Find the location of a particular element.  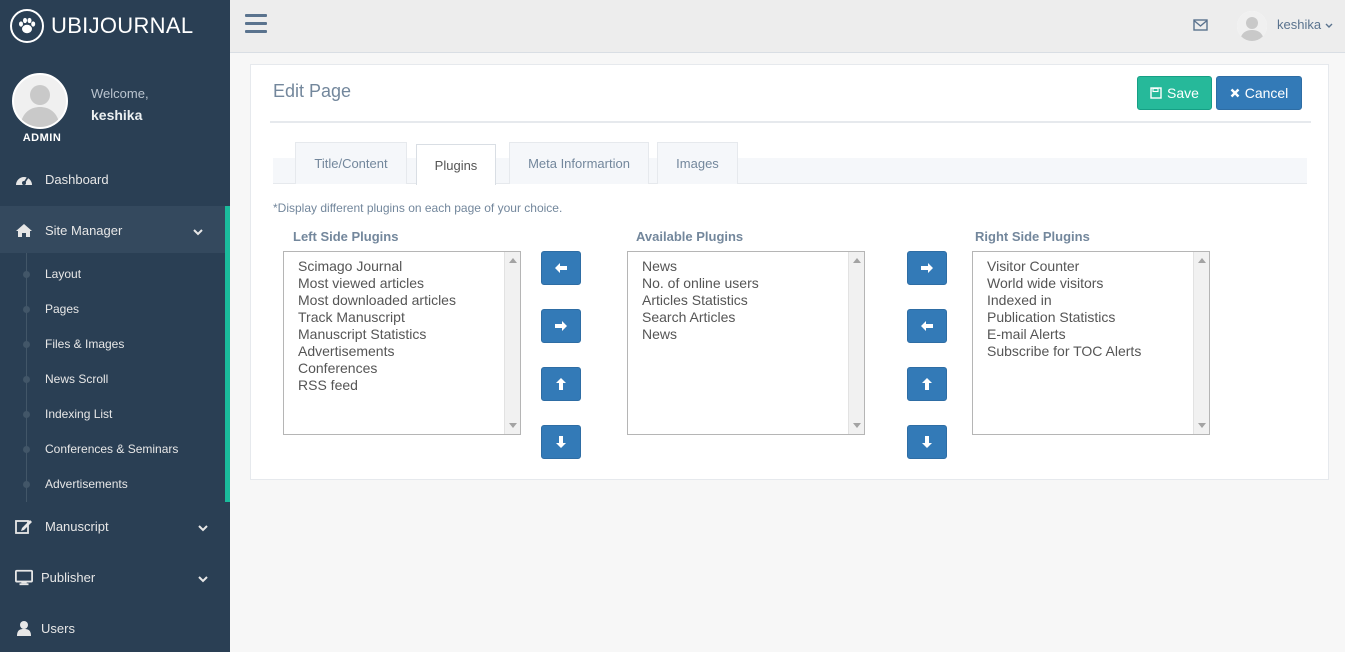

brand-name: UBIJOURNAL is located at coordinates (122, 25).